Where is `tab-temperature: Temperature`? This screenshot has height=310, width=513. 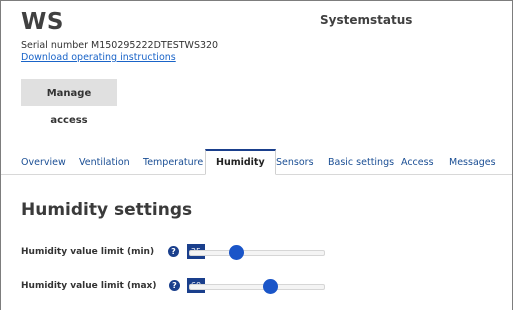
tab-temperature: Temperature is located at coordinates (173, 161).